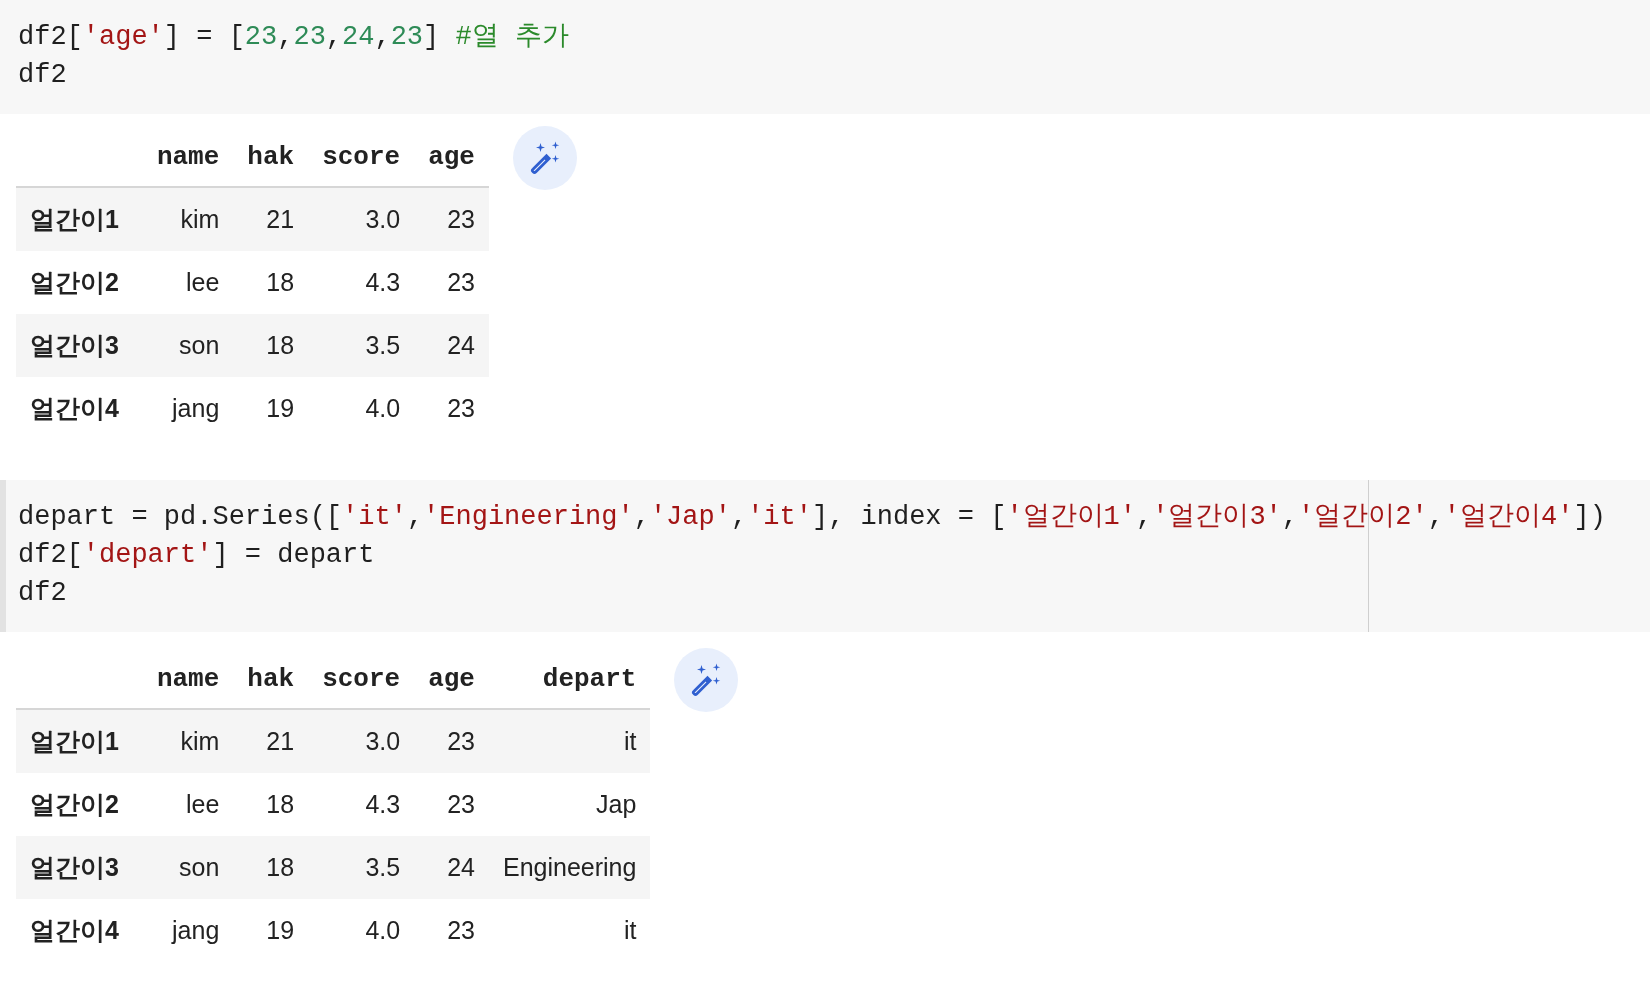 The height and width of the screenshot is (990, 1650). What do you see at coordinates (196, 555) in the screenshot?
I see `code-line: df2['depart'] = depart` at bounding box center [196, 555].